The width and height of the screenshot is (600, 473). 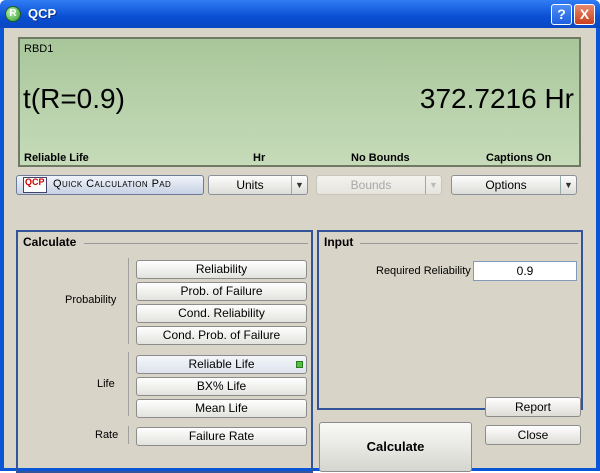 What do you see at coordinates (74, 98) in the screenshot?
I see `result-function: t(R=0.9)` at bounding box center [74, 98].